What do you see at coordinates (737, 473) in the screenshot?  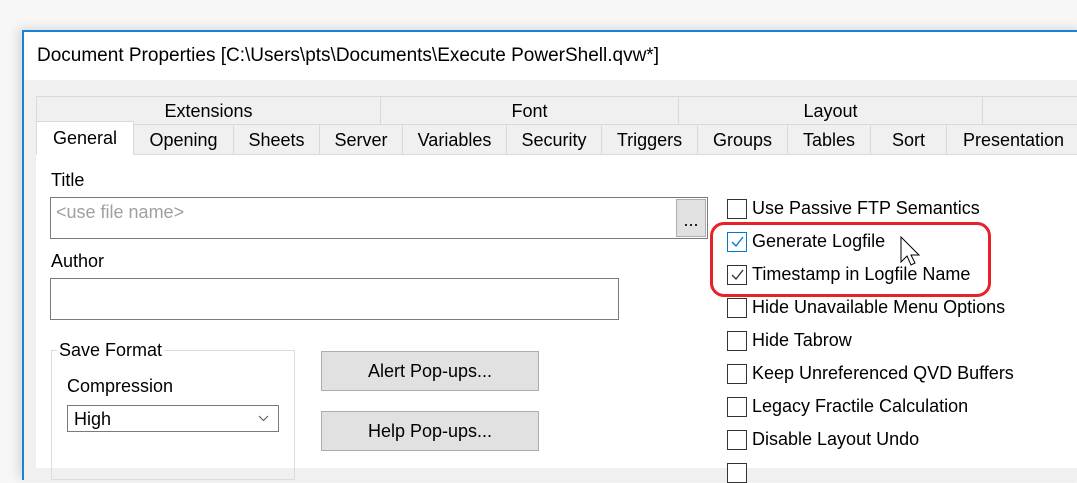 I see `checkbox-clipped` at bounding box center [737, 473].